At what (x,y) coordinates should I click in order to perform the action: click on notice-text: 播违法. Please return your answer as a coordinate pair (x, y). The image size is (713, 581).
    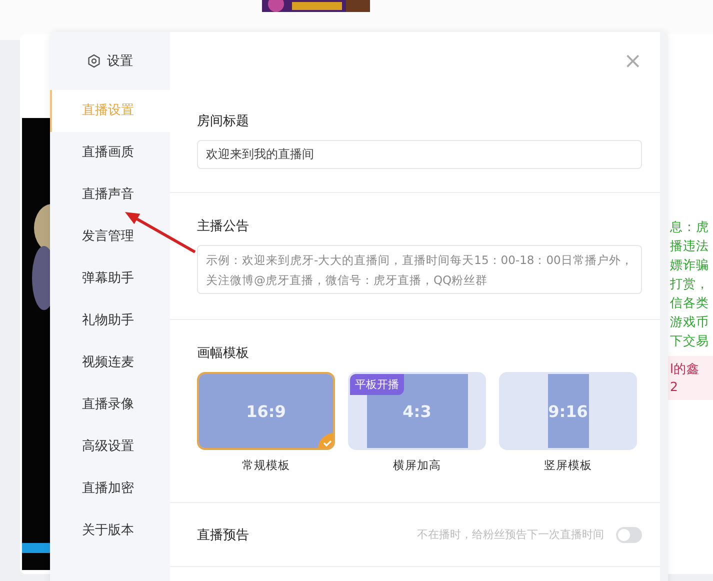
    Looking at the image, I should click on (690, 246).